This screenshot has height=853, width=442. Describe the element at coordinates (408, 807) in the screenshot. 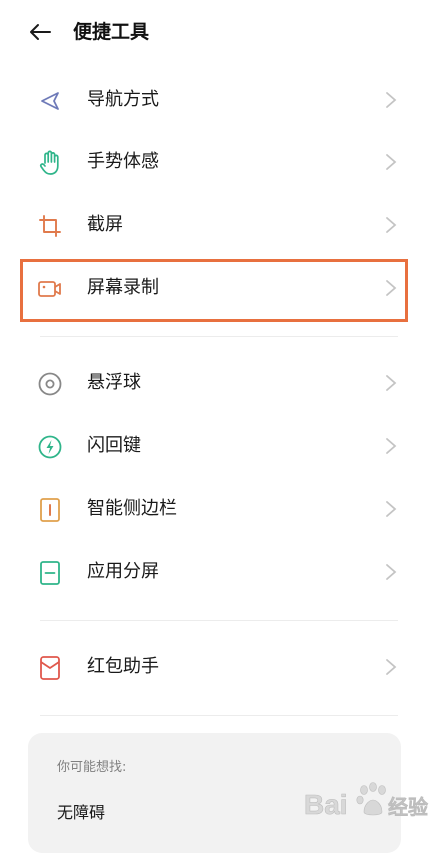

I see `svg-text: 经验` at that location.